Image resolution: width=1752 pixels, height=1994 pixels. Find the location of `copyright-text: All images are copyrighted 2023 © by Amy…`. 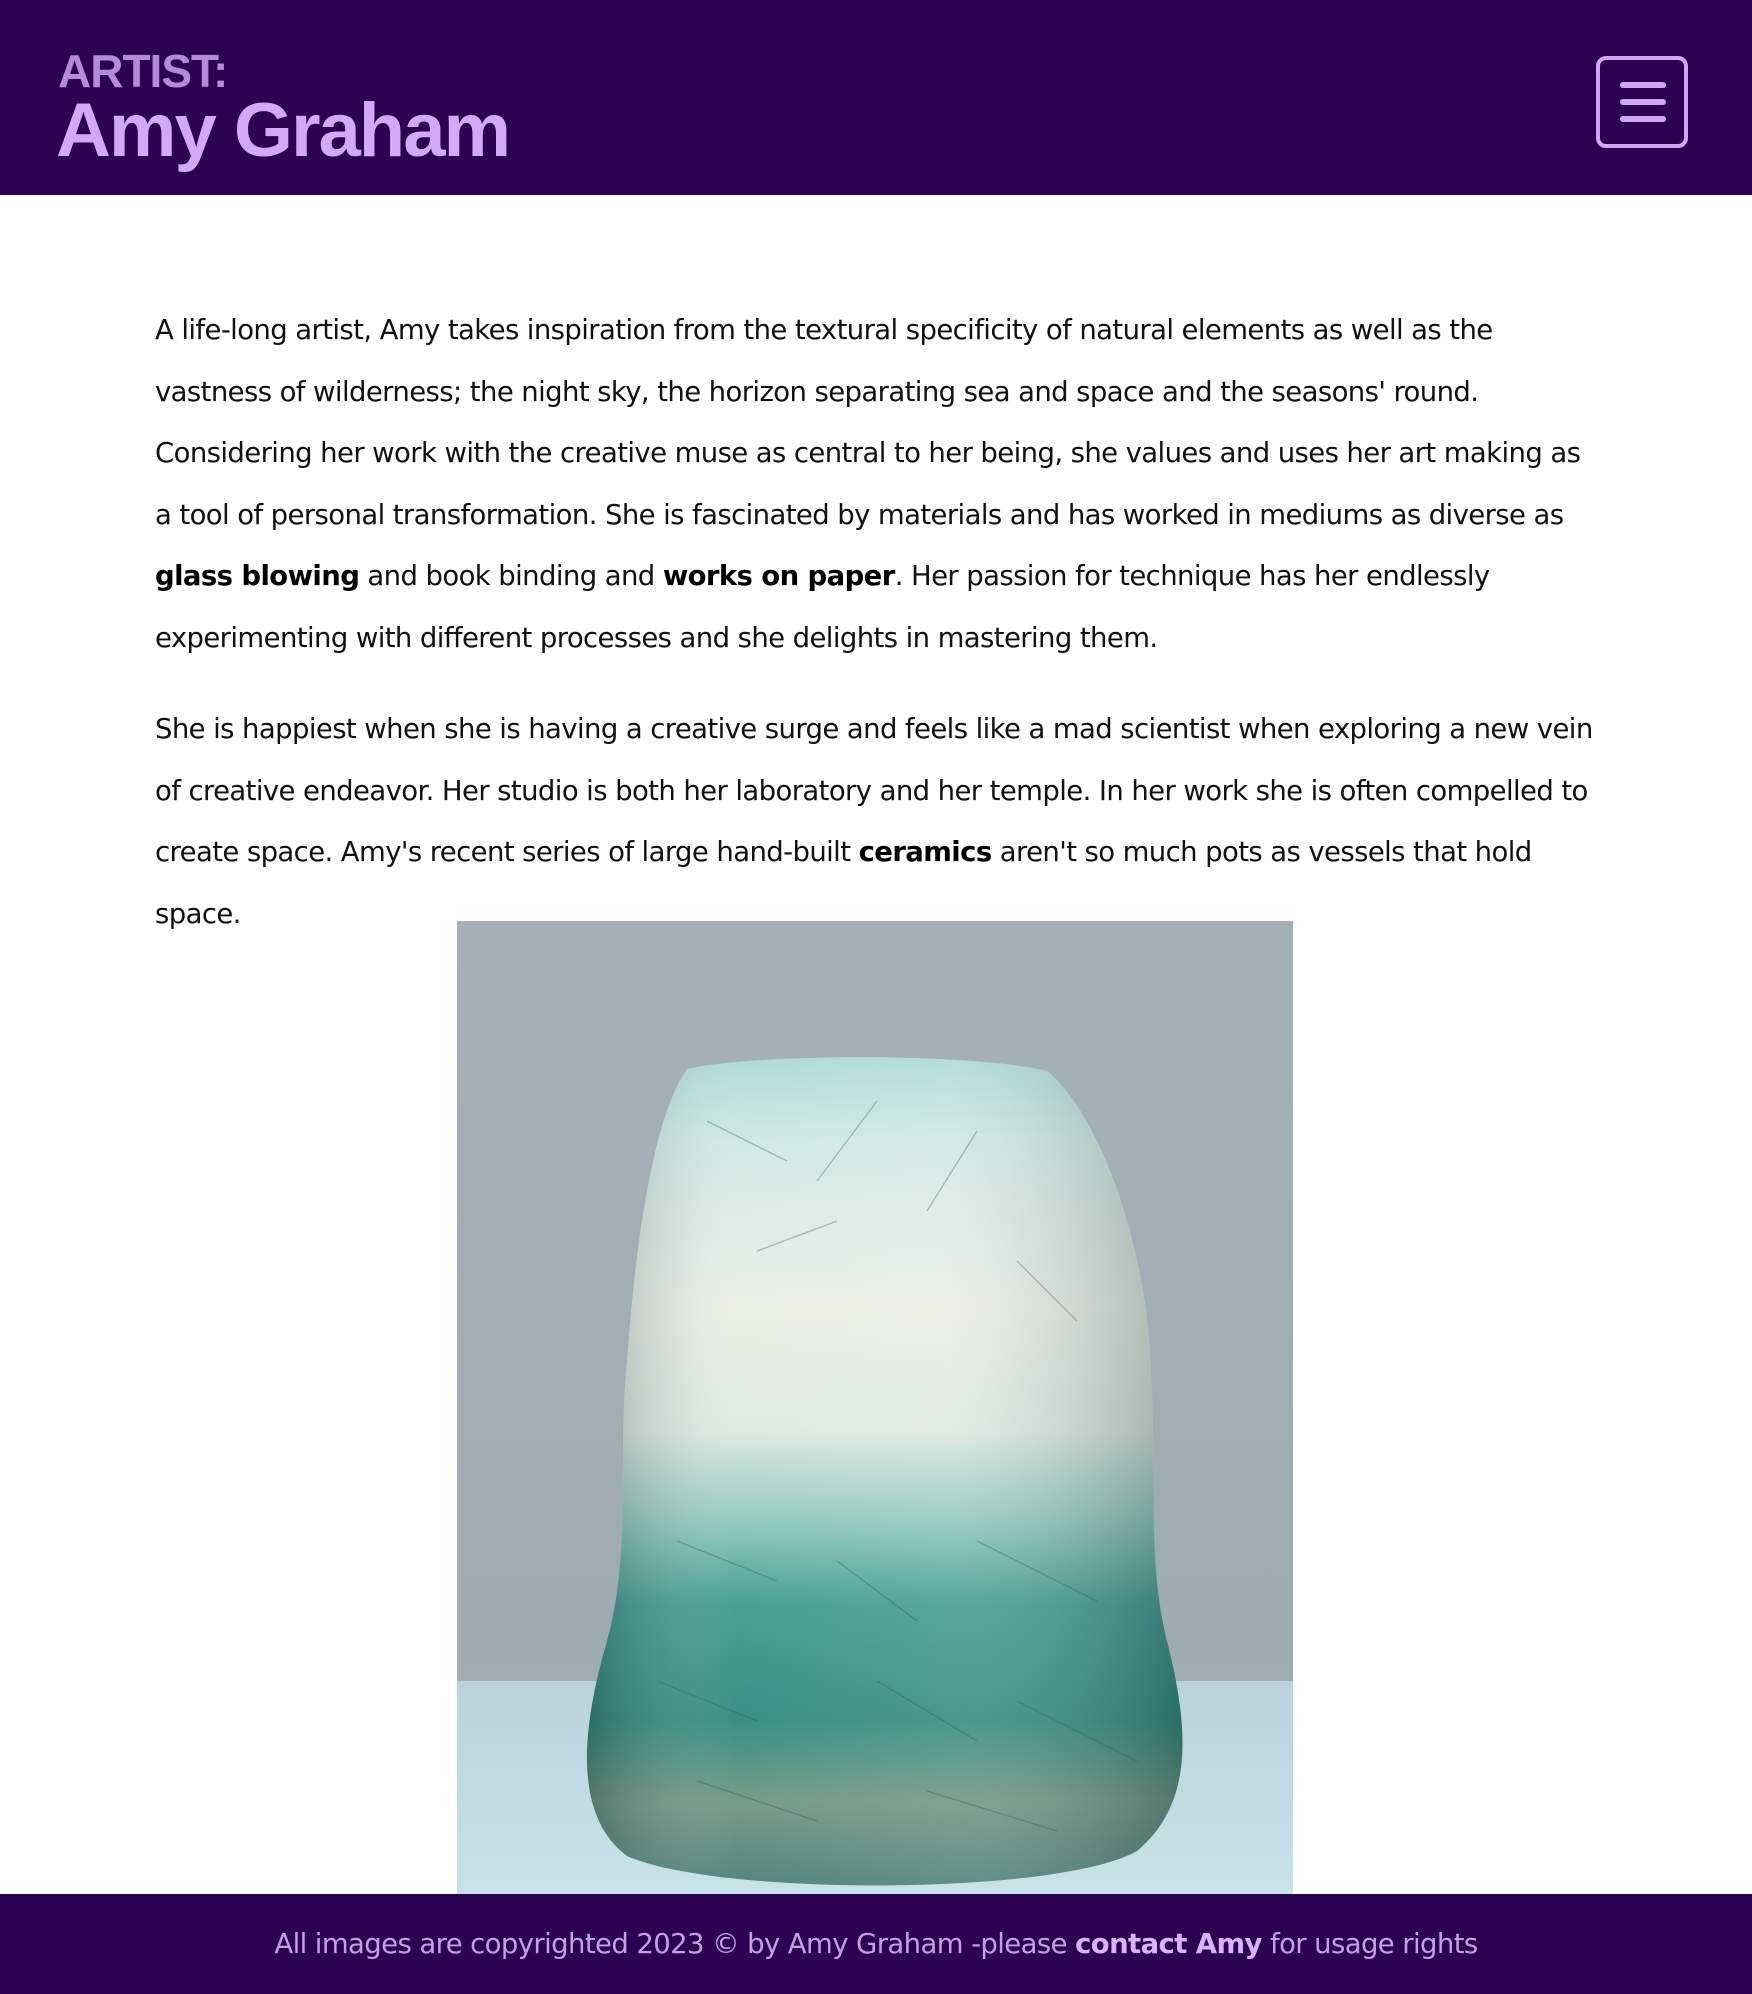

copyright-text: All images are copyrighted 2023 © by Amy… is located at coordinates (675, 1944).